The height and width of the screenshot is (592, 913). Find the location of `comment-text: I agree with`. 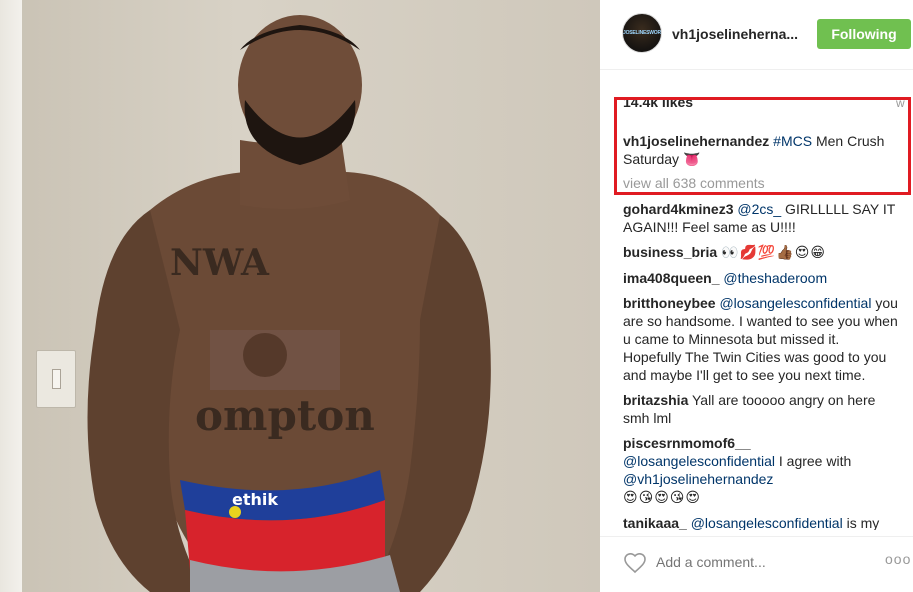

comment-text: I agree with is located at coordinates (813, 461).